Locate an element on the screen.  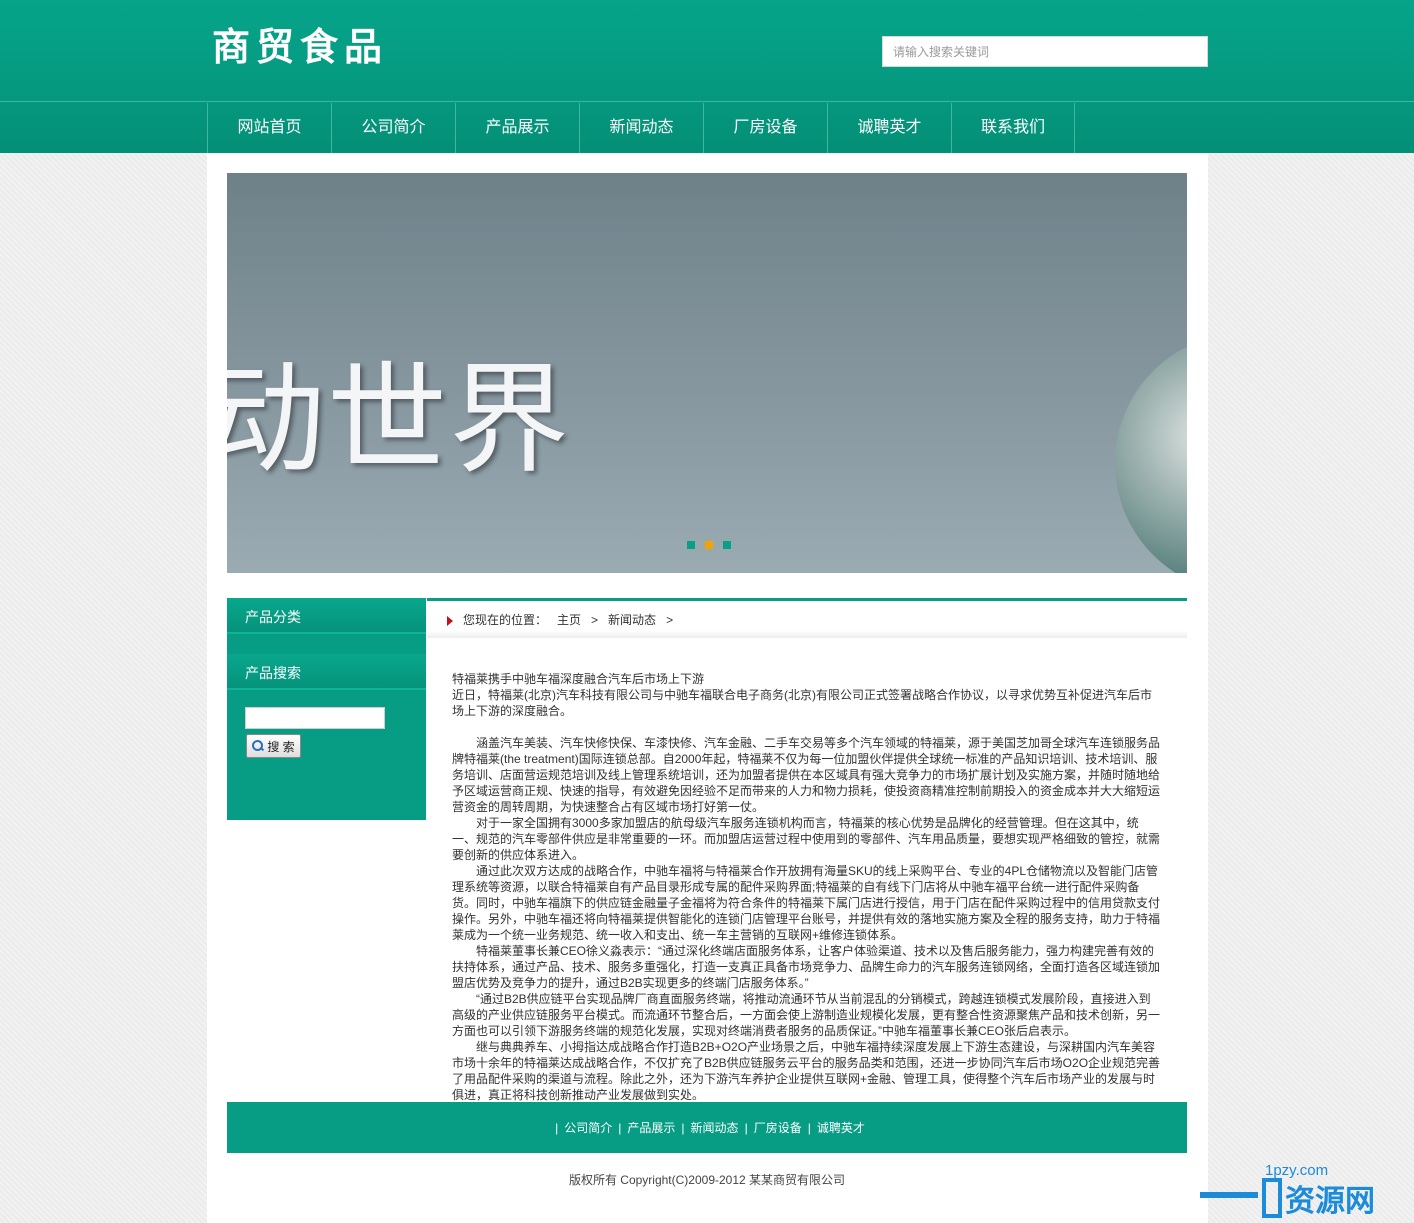
sidebar: 产品分类 产品搜索 搜 索 is located at coordinates (326, 709).